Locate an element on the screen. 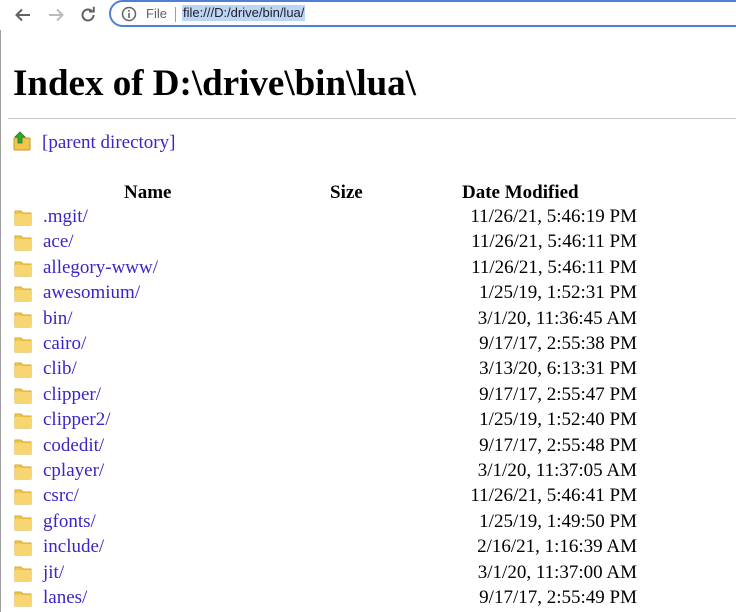 This screenshot has height=612, width=736. folder-link: awesomium/ is located at coordinates (91, 293).